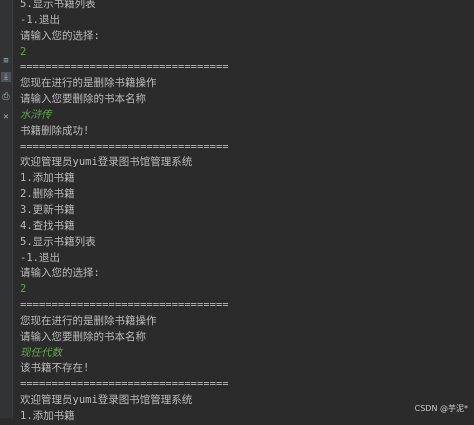  What do you see at coordinates (47, 225) in the screenshot?
I see `console-output-line: 4.查找书籍` at bounding box center [47, 225].